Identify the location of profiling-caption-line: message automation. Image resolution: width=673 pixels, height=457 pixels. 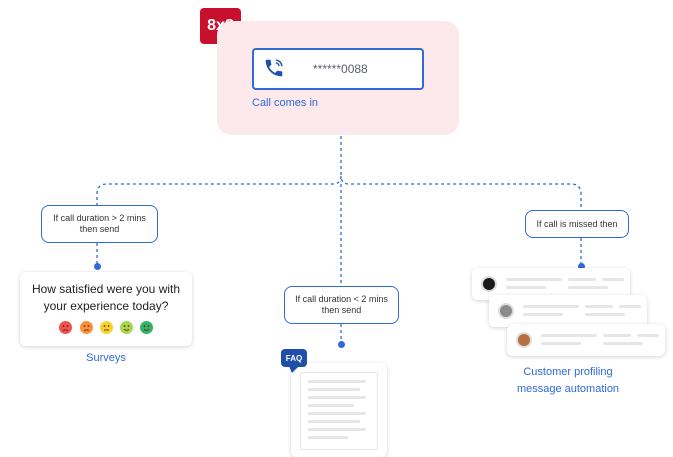
(568, 389).